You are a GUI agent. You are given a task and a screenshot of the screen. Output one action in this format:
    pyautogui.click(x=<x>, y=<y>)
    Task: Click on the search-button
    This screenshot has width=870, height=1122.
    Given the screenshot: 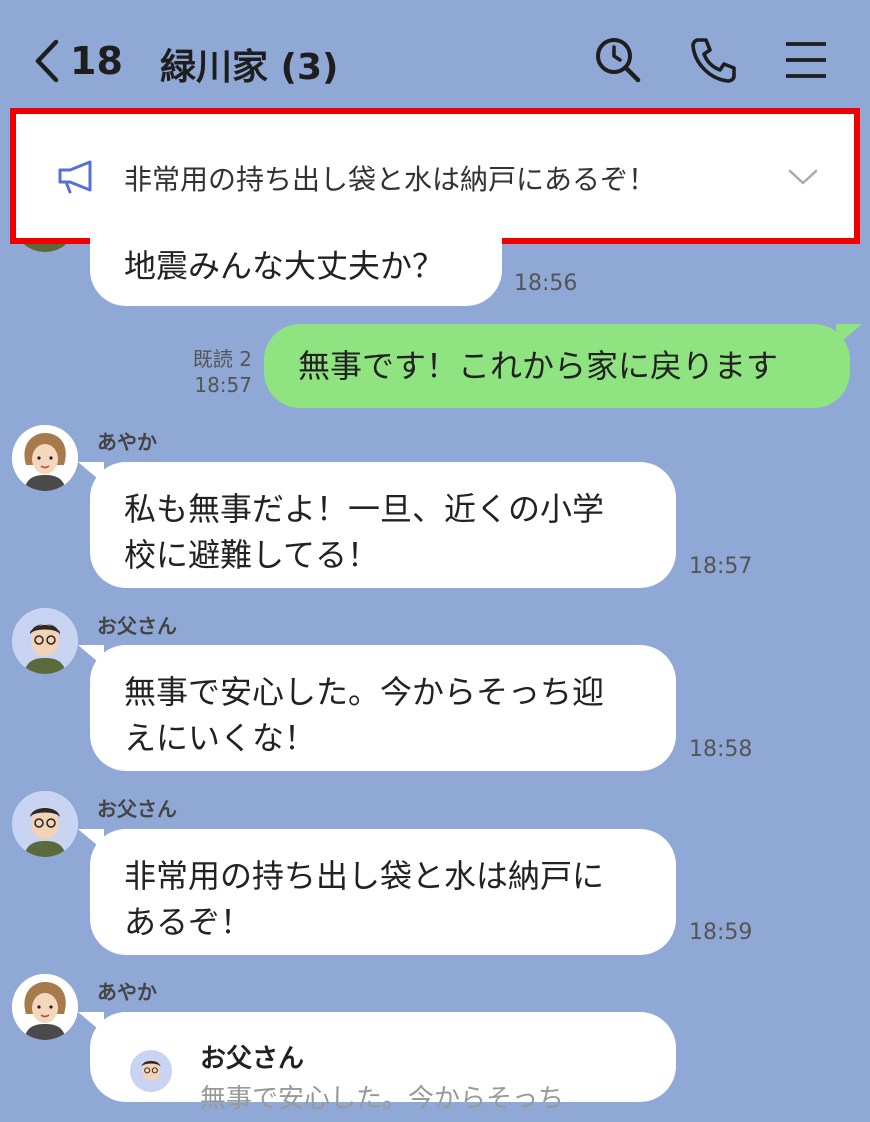 What is the action you would take?
    pyautogui.click(x=618, y=60)
    